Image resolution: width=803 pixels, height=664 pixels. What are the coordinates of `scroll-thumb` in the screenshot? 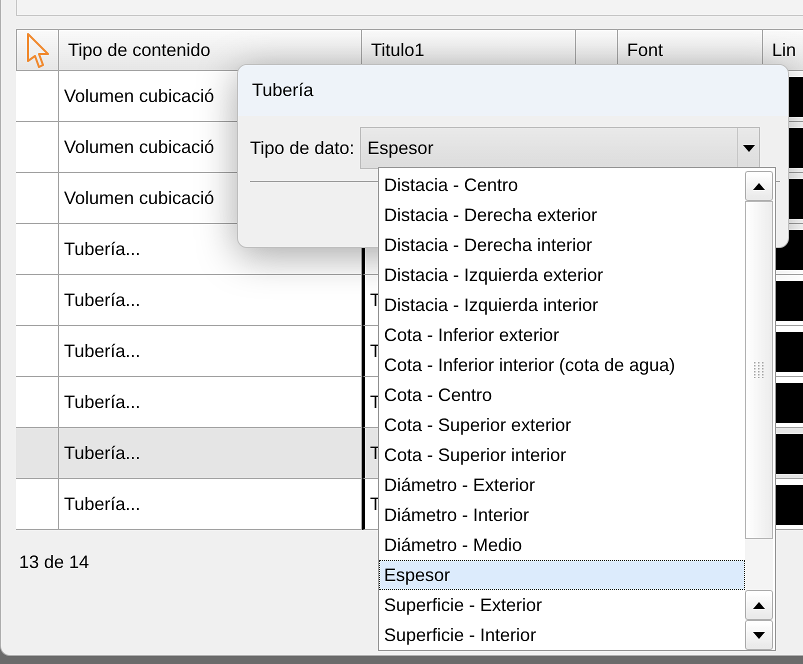 It's located at (759, 370).